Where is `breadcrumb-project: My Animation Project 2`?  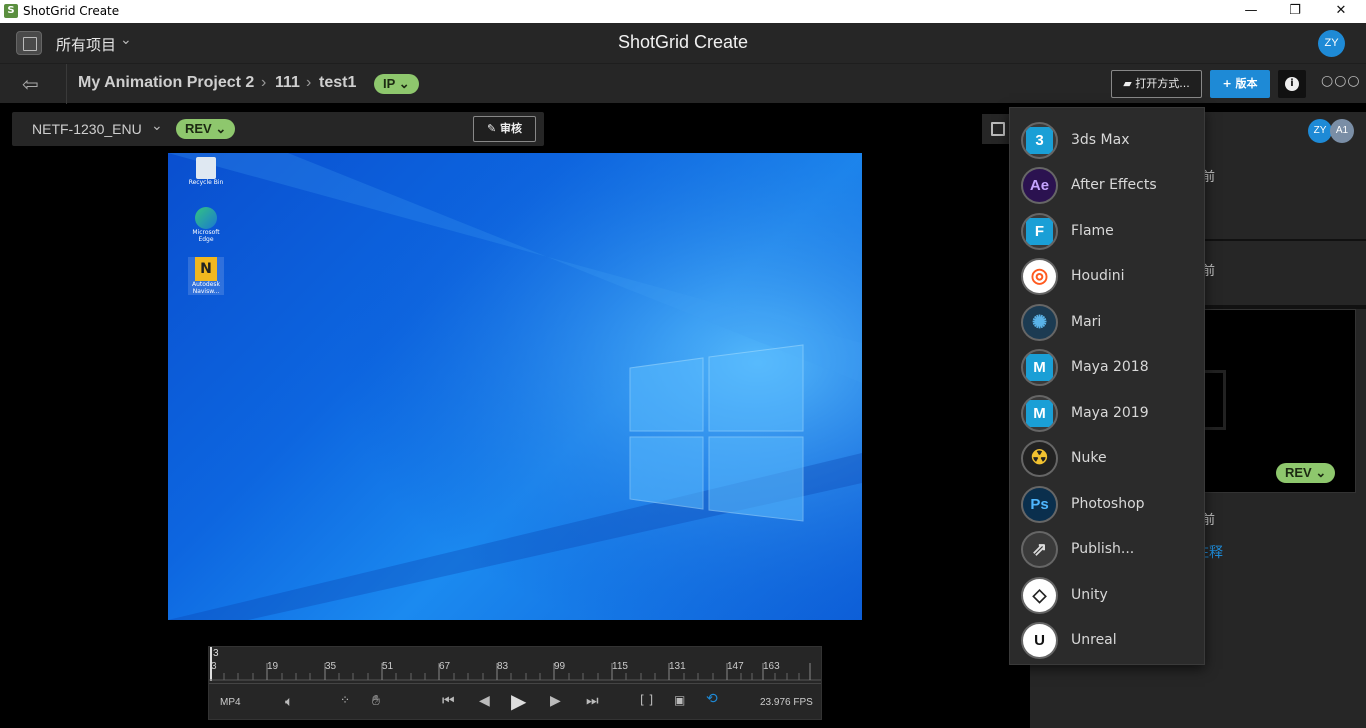 breadcrumb-project: My Animation Project 2 is located at coordinates (166, 83).